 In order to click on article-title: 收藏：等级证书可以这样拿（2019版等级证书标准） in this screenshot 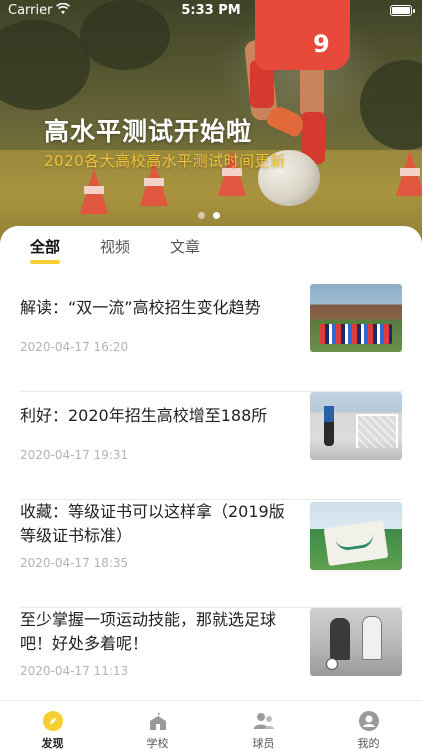, I will do `click(152, 523)`.